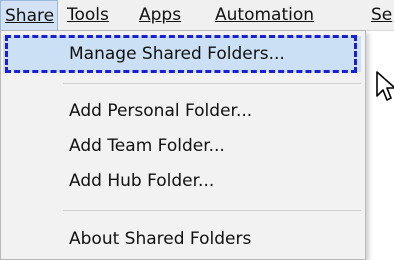 This screenshot has width=394, height=260. I want to click on menu-apps: Apps, so click(160, 15).